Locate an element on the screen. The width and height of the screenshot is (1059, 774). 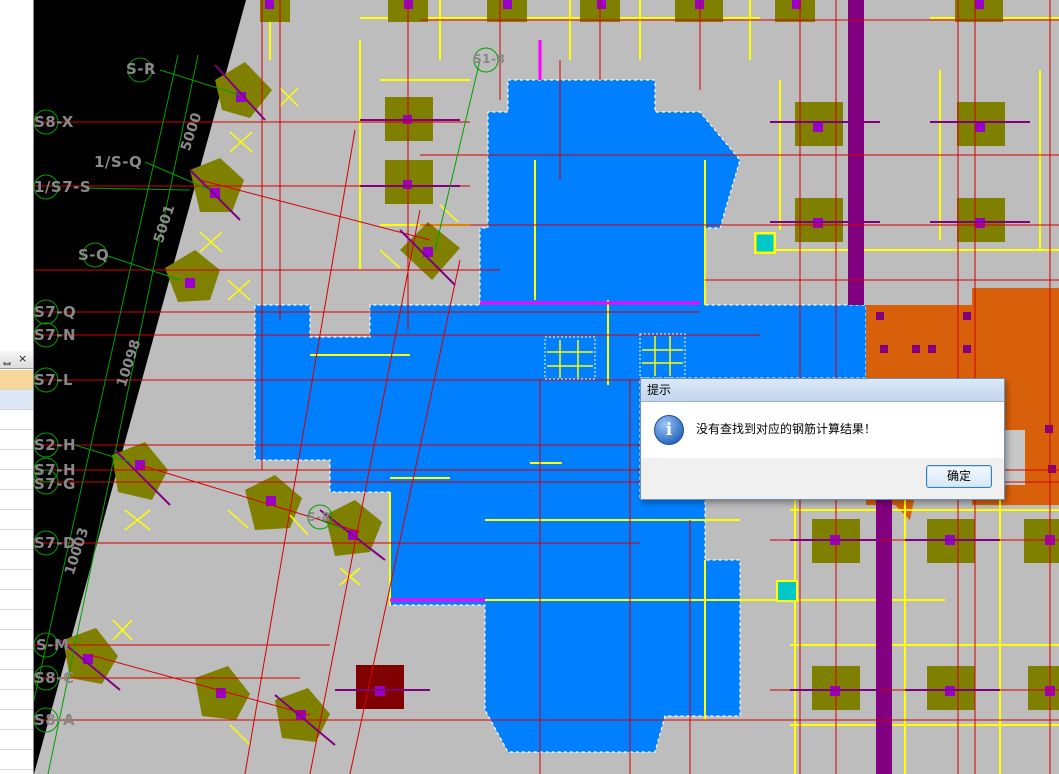
purple-beam is located at coordinates (856, 152).